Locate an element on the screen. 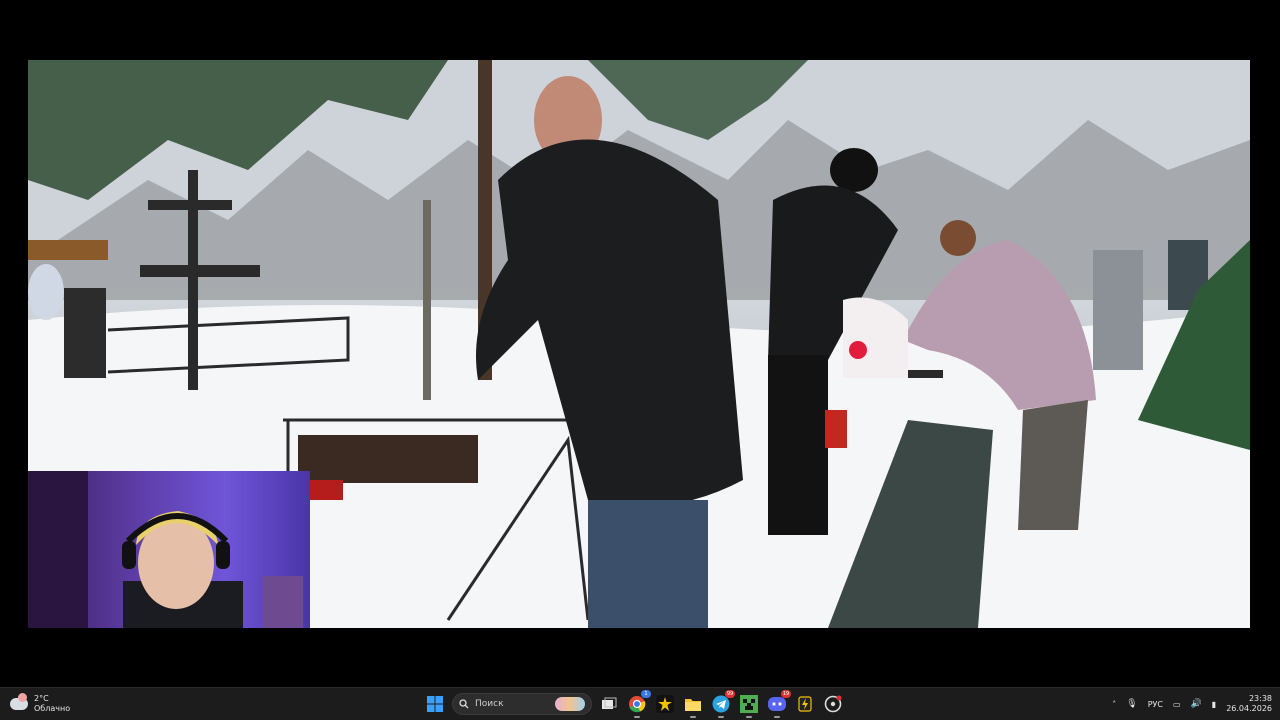  search-label: Поиск is located at coordinates (489, 704).